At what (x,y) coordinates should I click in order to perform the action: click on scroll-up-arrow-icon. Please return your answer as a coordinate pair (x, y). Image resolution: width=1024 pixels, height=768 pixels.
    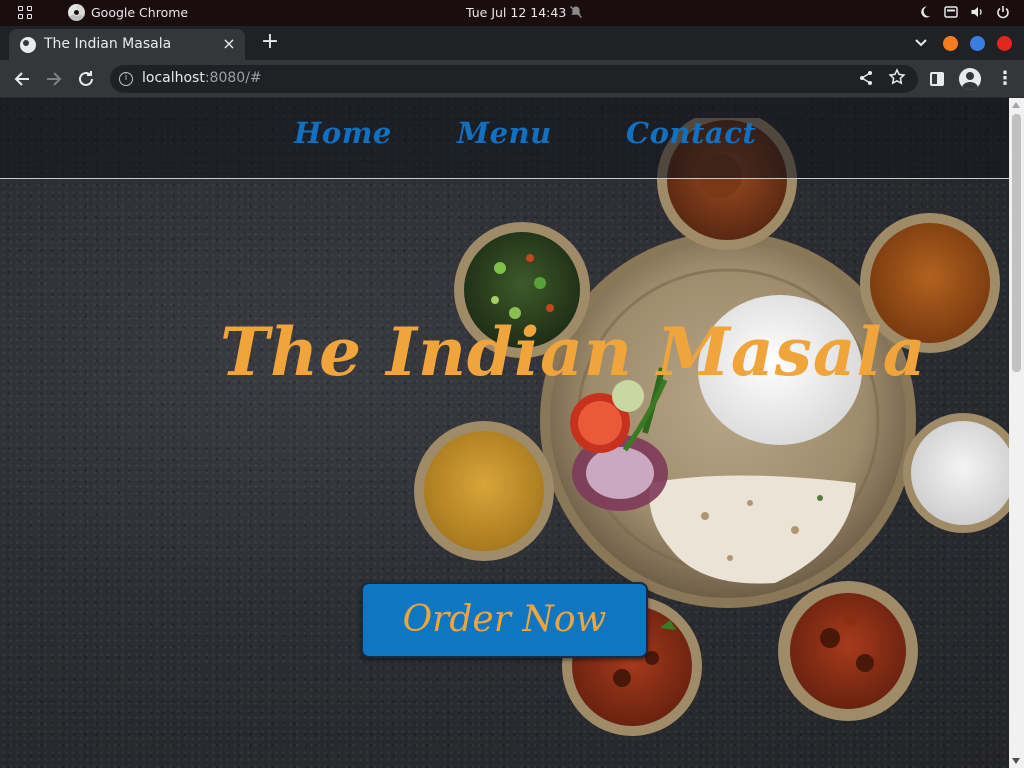
    Looking at the image, I should click on (1016, 105).